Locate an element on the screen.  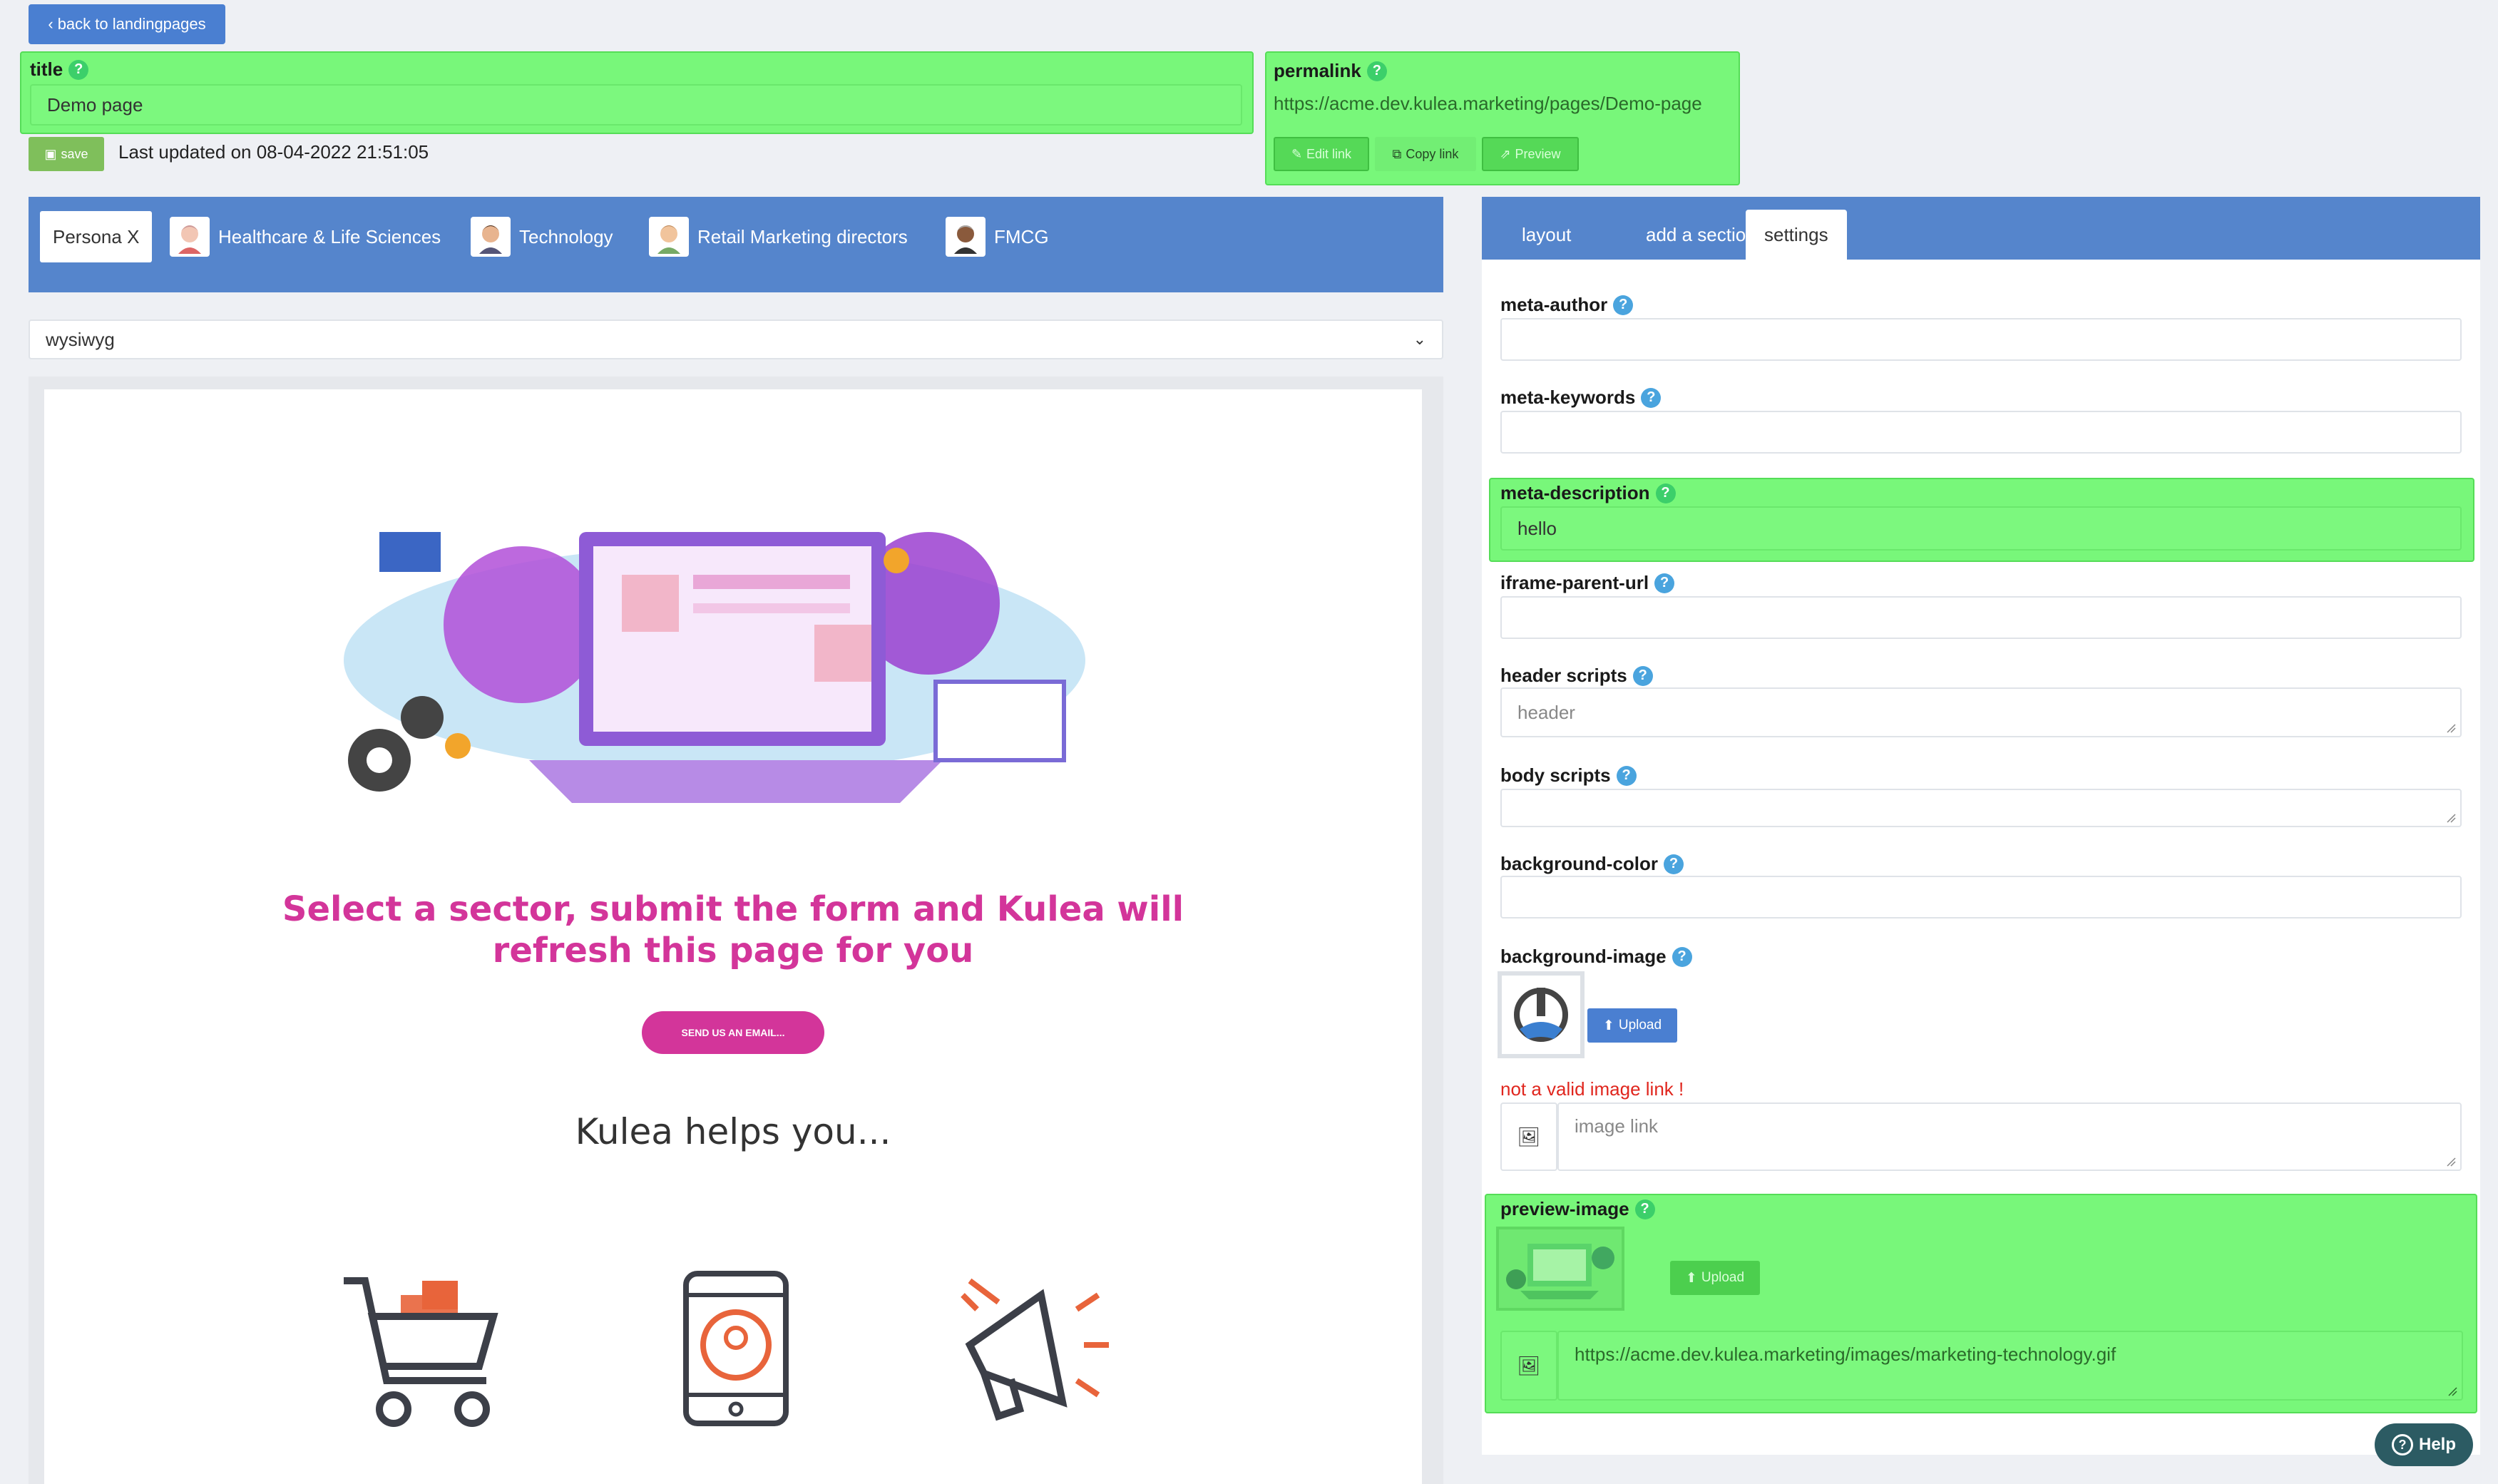
background-image-label-row: background-image ? is located at coordinates (1596, 957).